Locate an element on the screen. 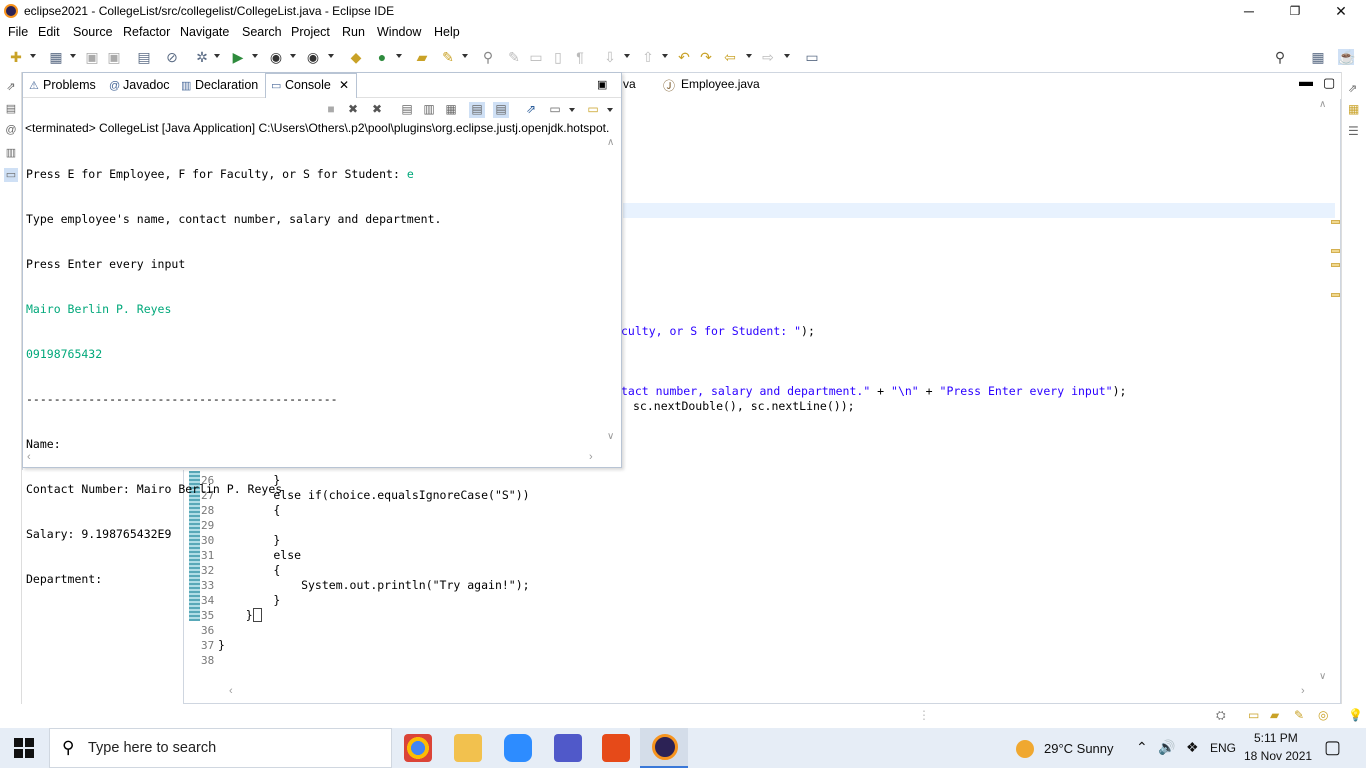  back-dropdown-icon is located at coordinates (749, 56).